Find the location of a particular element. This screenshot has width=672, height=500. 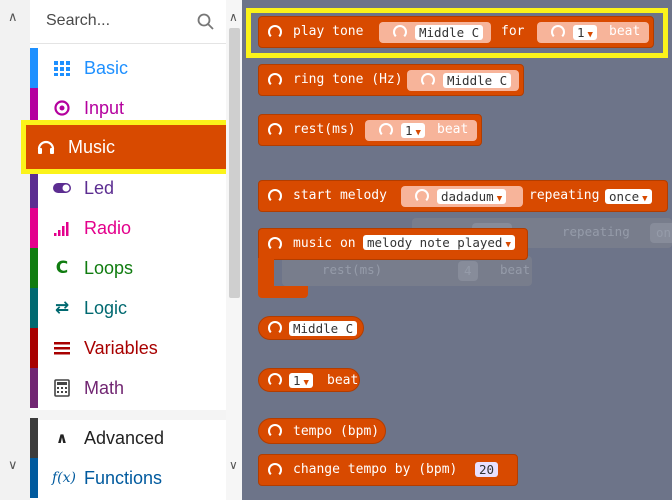

music-on-block: music on melody note played ▼ is located at coordinates (393, 244).